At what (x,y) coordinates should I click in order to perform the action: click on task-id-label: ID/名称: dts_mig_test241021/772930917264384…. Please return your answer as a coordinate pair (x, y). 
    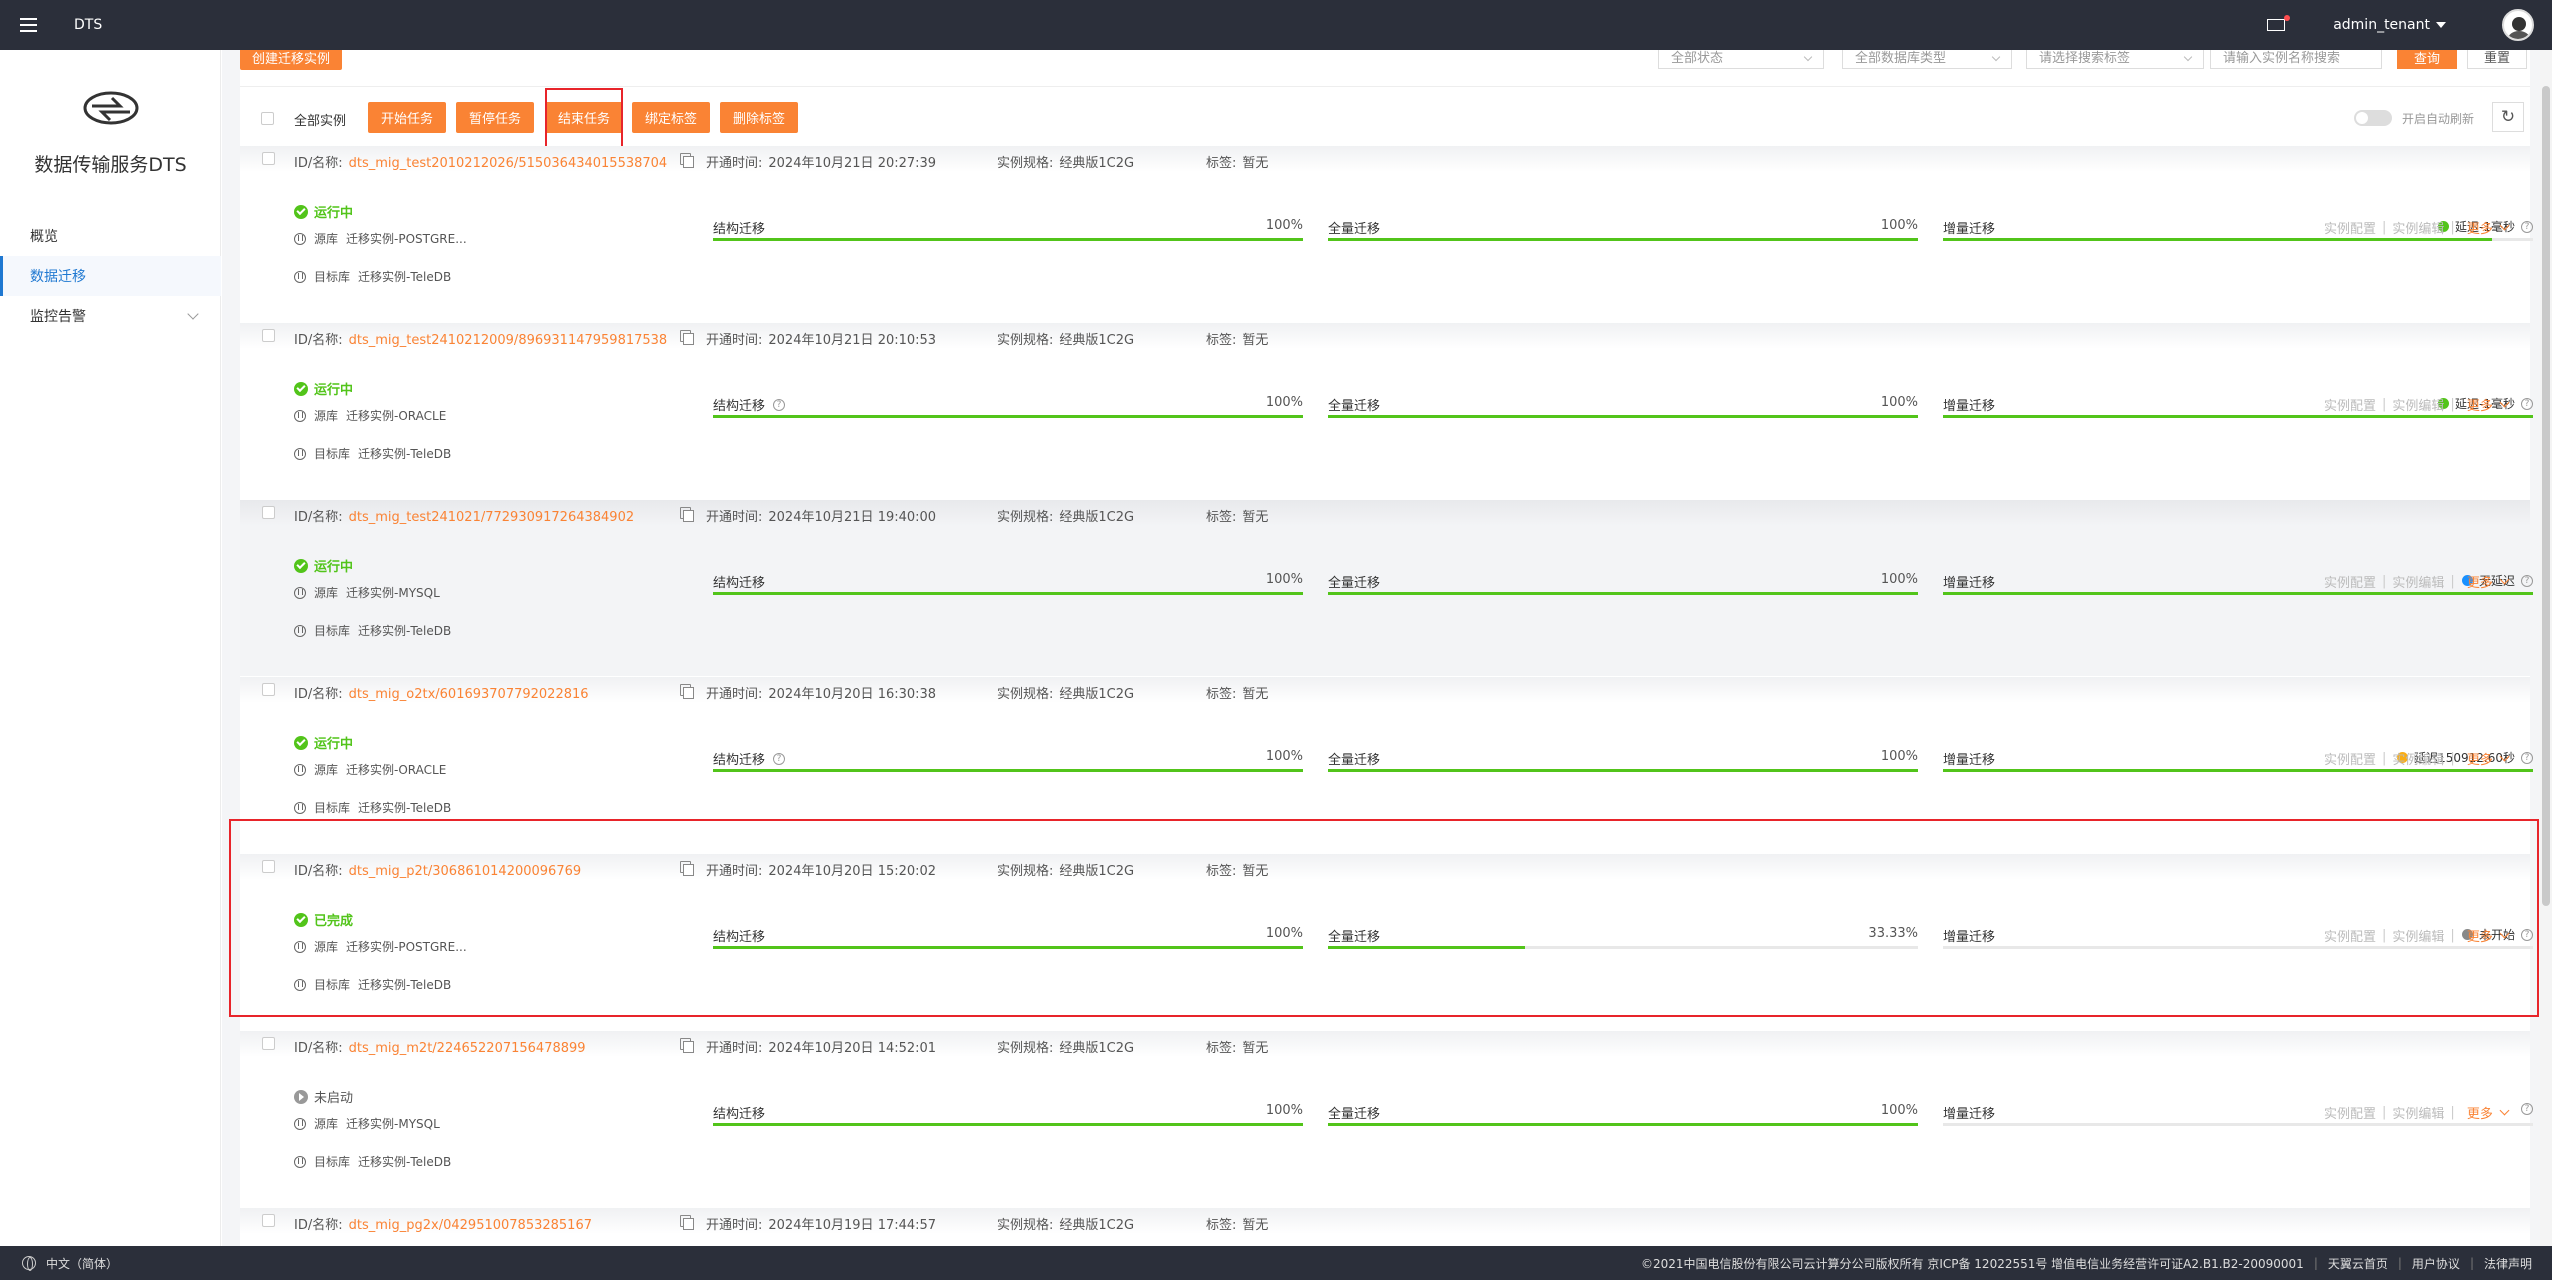
    Looking at the image, I should click on (464, 515).